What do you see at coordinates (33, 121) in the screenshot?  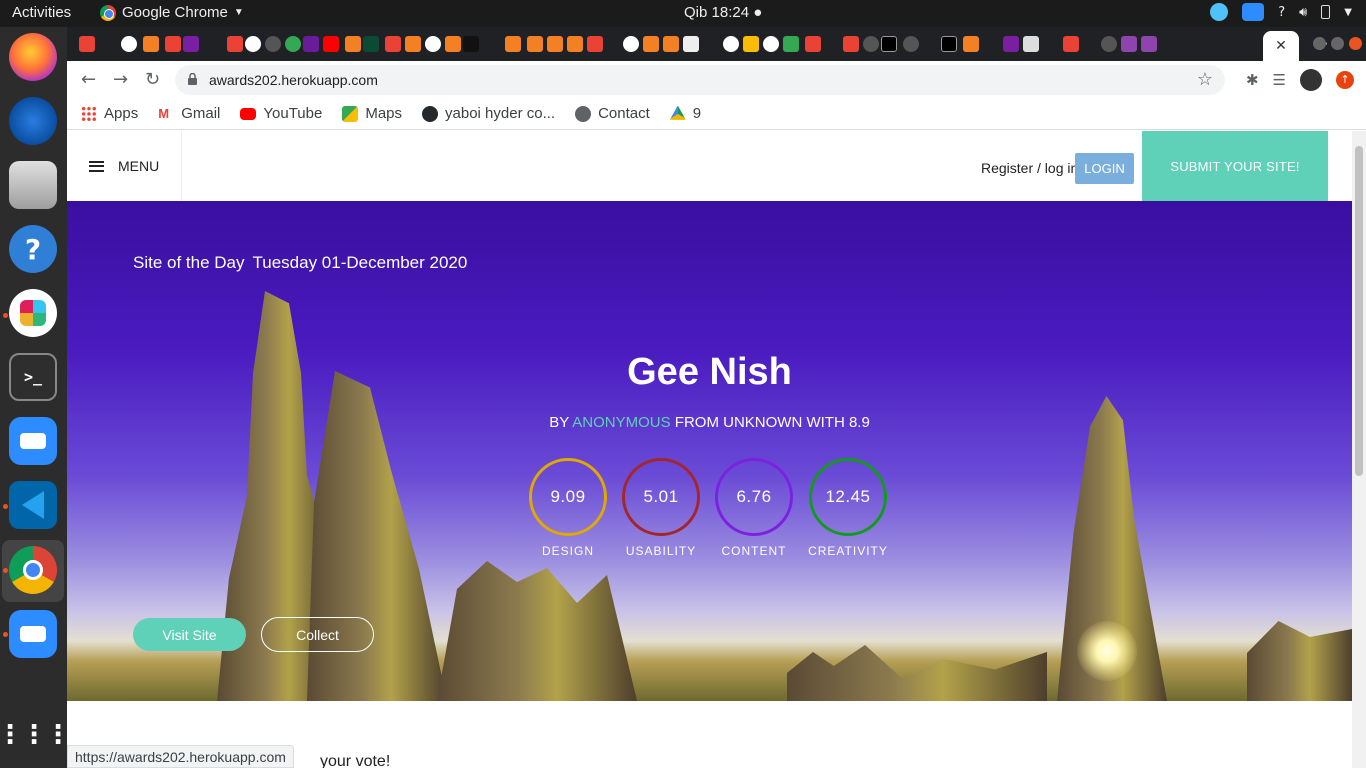 I see `thunderbird-icon` at bounding box center [33, 121].